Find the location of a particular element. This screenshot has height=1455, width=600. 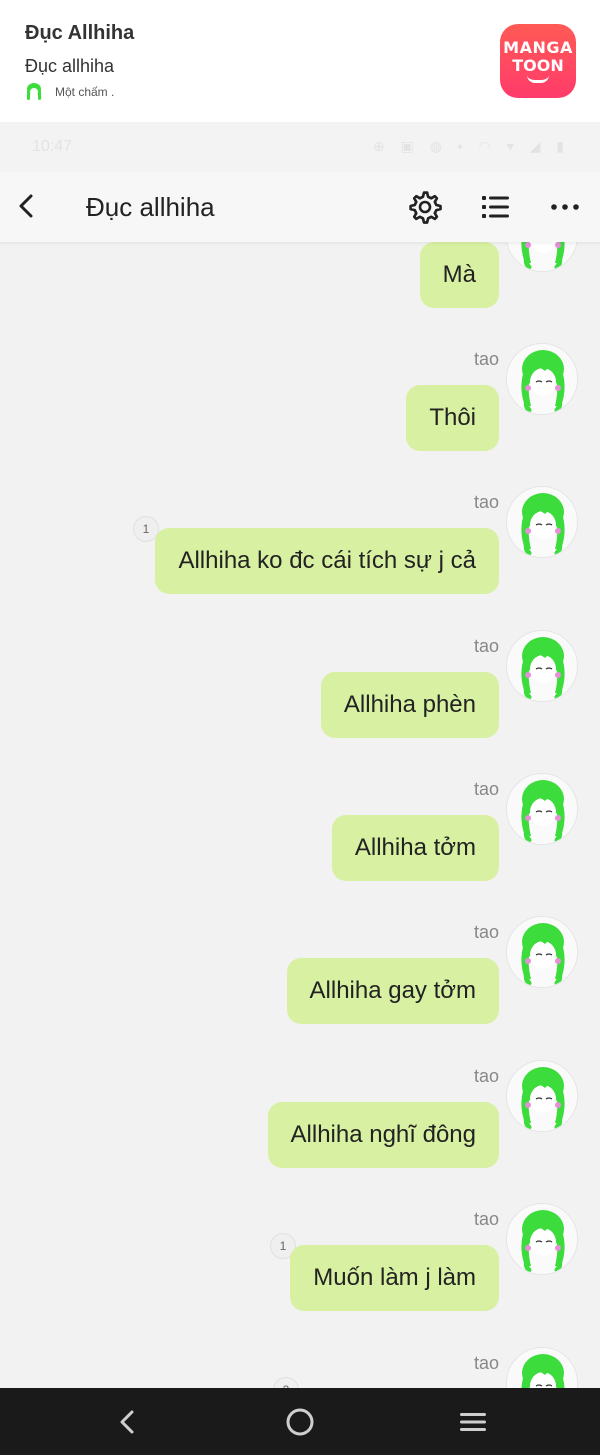

logo-line1: MANGA is located at coordinates (538, 47).